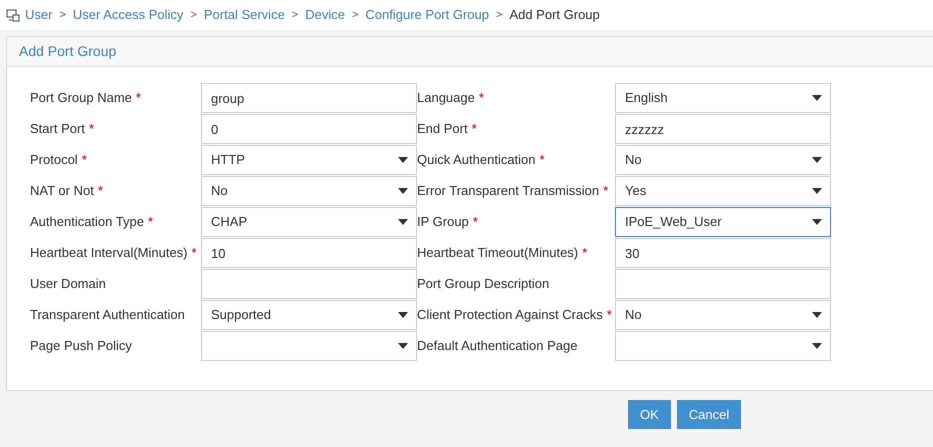  Describe the element at coordinates (427, 15) in the screenshot. I see `breadcrumb-link: Configure Port Group` at that location.